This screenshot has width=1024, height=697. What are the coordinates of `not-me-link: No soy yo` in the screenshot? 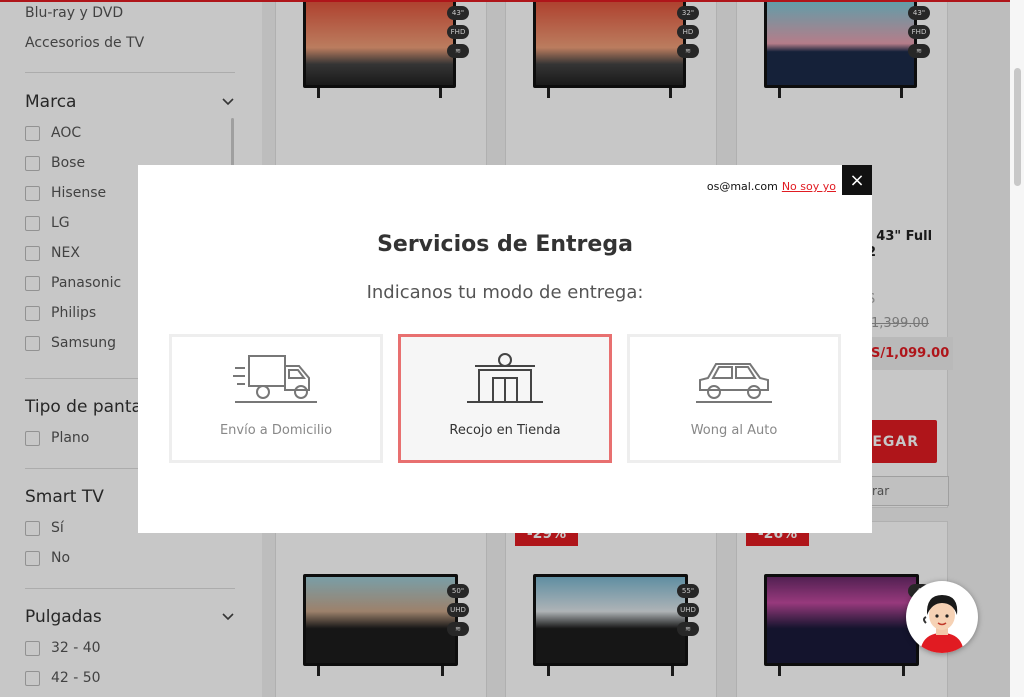 It's located at (809, 186).